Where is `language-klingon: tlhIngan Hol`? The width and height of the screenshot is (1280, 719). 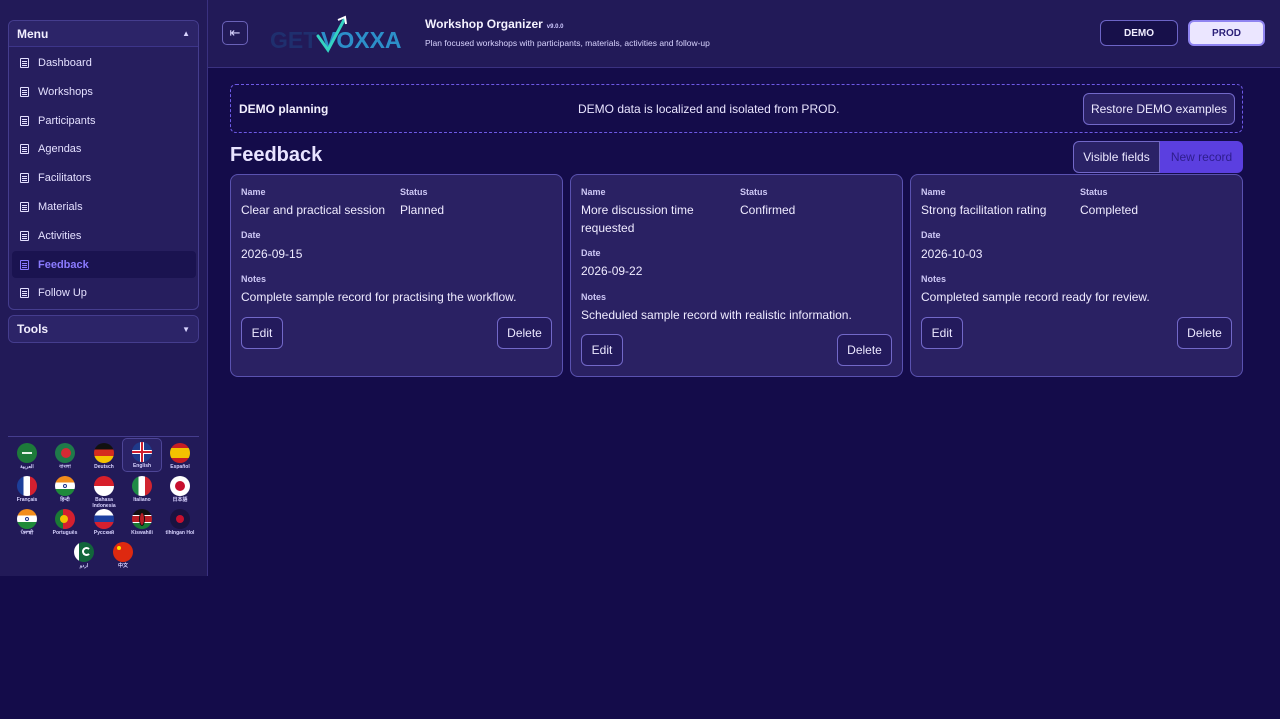
language-klingon: tlhIngan Hol is located at coordinates (180, 521).